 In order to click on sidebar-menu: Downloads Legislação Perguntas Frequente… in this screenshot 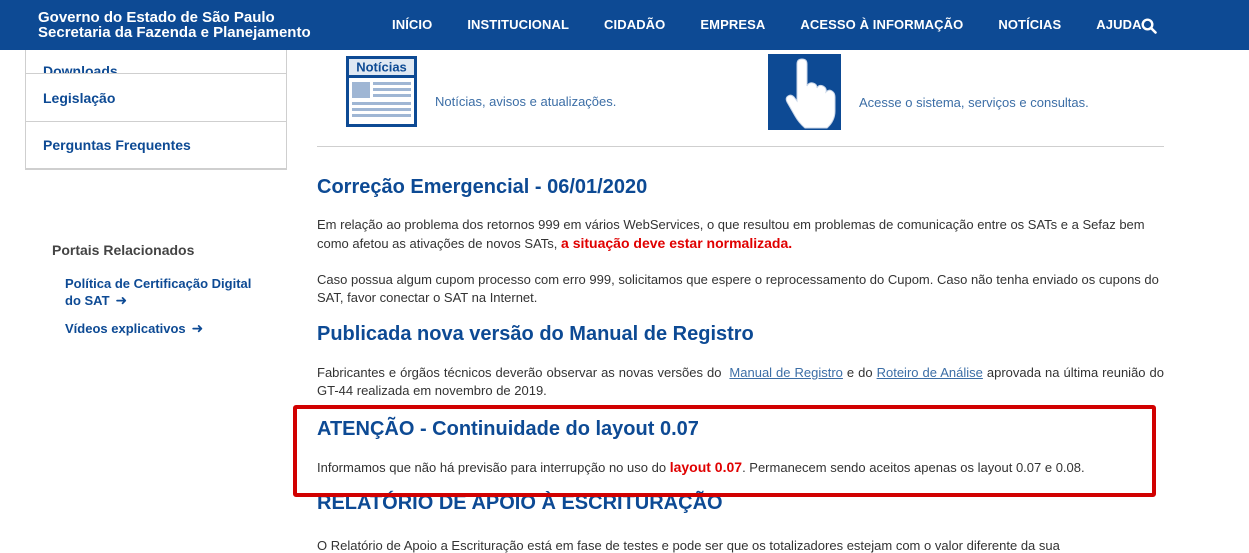, I will do `click(156, 110)`.